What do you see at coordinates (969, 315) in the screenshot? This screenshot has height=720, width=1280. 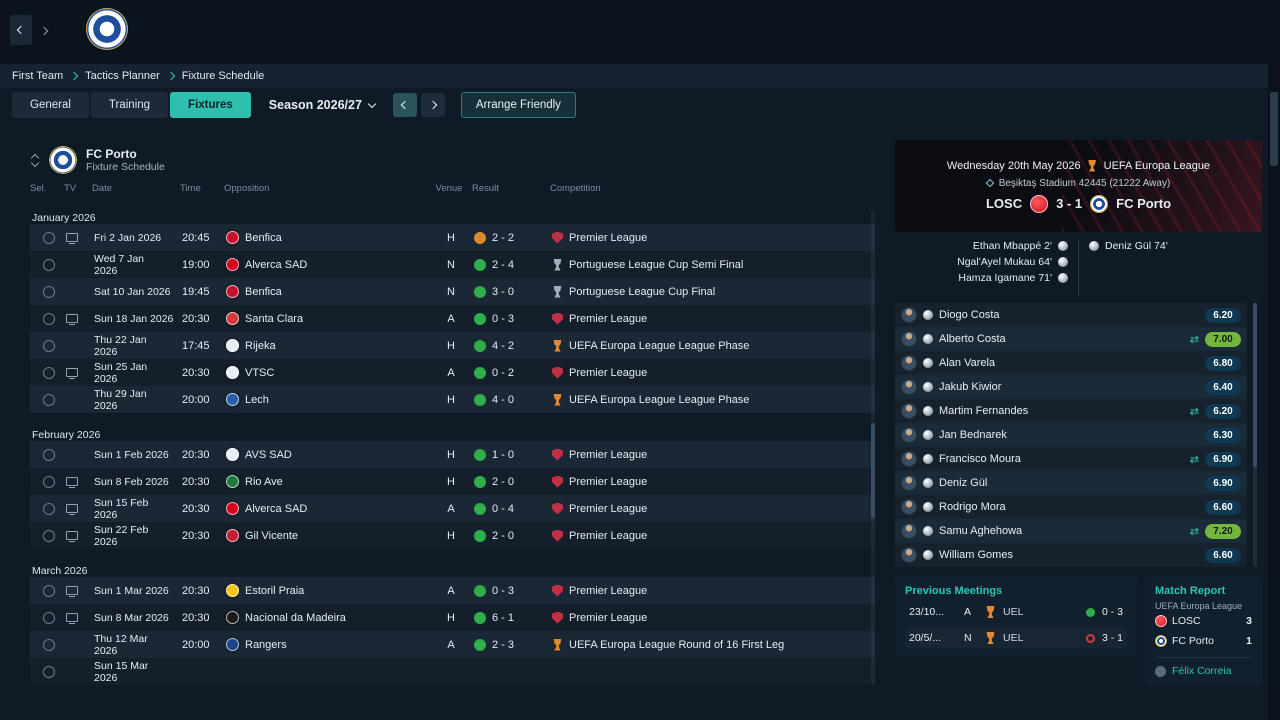 I see `player-name: Diogo Costa` at bounding box center [969, 315].